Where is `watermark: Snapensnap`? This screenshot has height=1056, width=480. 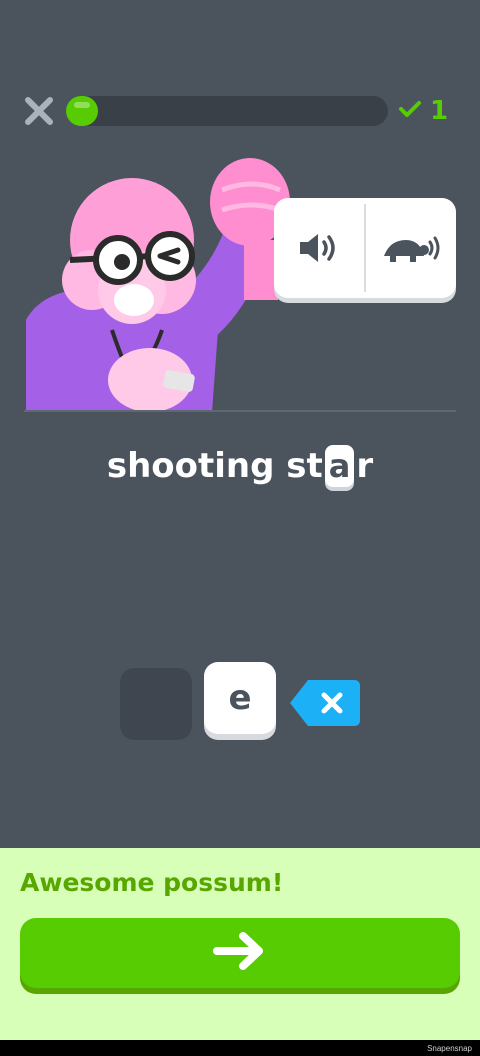 watermark: Snapensnap is located at coordinates (449, 1048).